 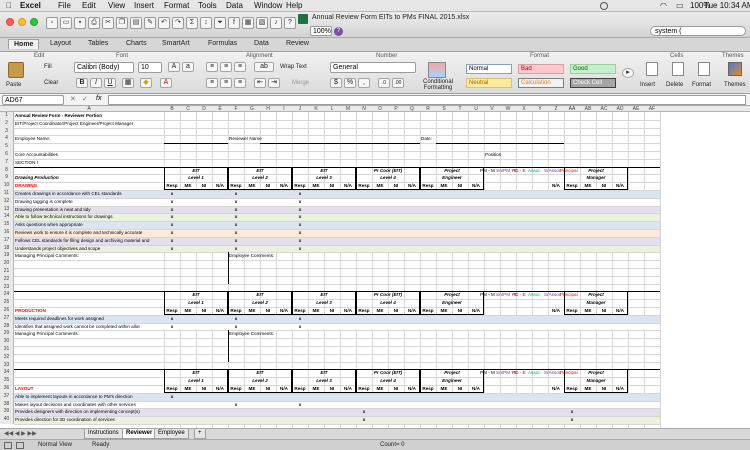 What do you see at coordinates (427, 100) in the screenshot?
I see `formula-input` at bounding box center [427, 100].